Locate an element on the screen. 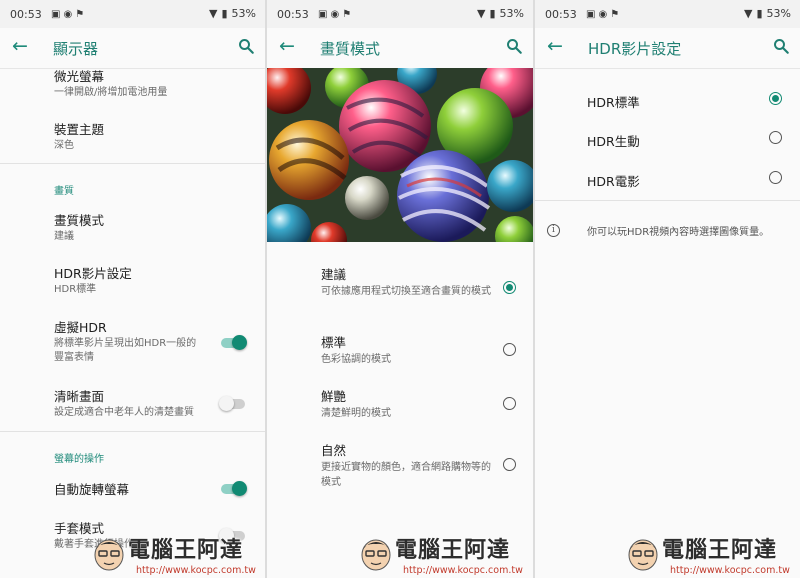 This screenshot has height=578, width=800. item-title: 清晰畫面 is located at coordinates (79, 396).